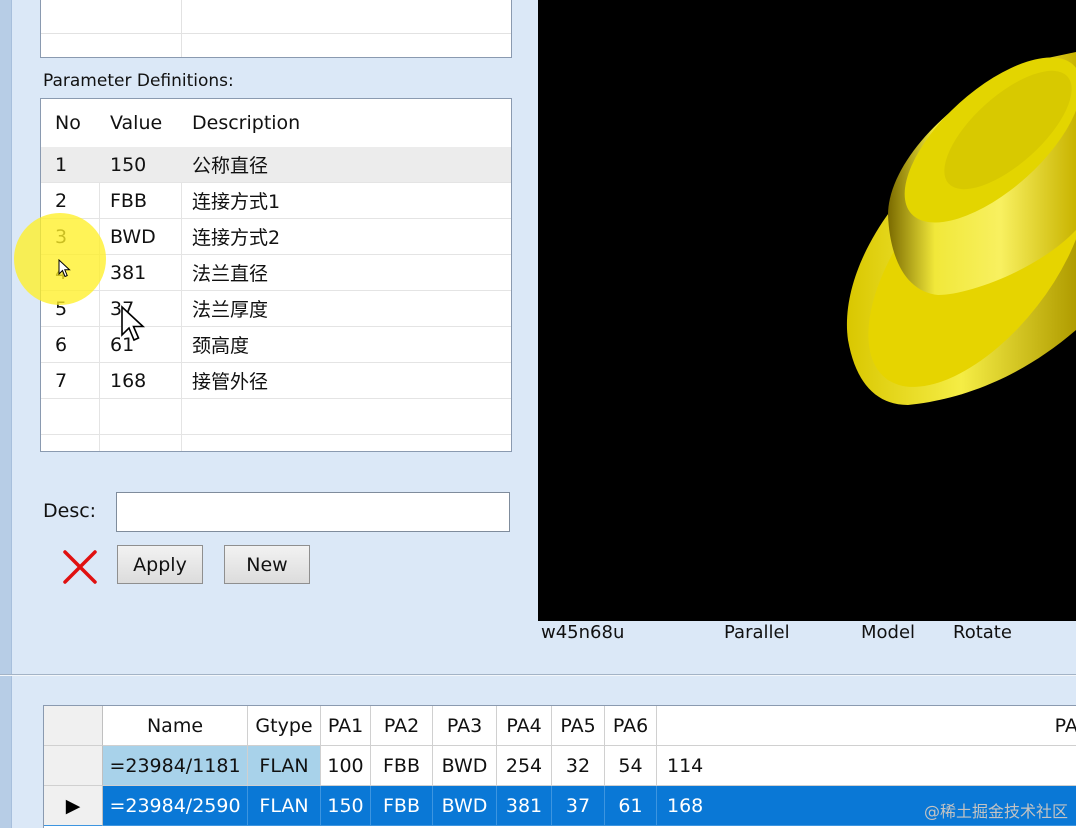 Image resolution: width=1076 pixels, height=828 pixels. What do you see at coordinates (230, 380) in the screenshot?
I see `param-description: 接管外径` at bounding box center [230, 380].